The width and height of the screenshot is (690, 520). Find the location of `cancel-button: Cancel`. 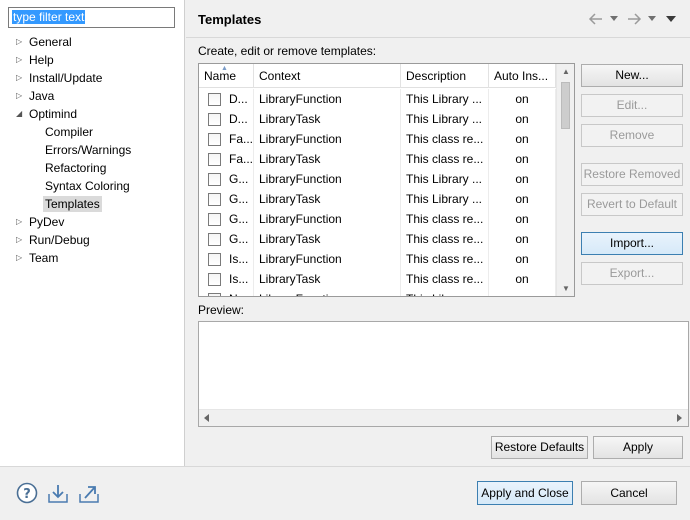

cancel-button: Cancel is located at coordinates (629, 493).